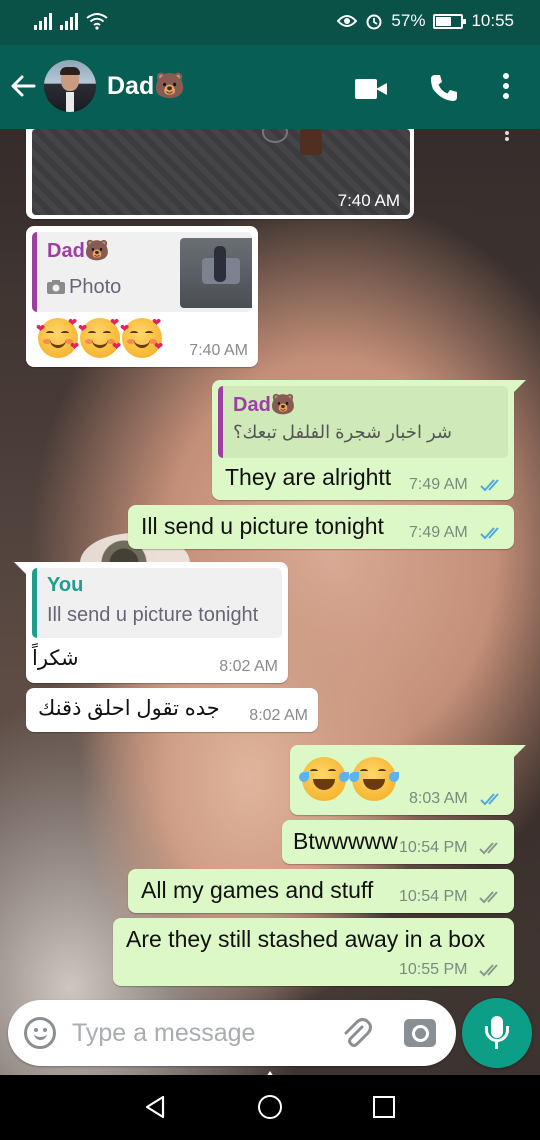 The width and height of the screenshot is (540, 1140). What do you see at coordinates (450, 21) in the screenshot?
I see `battery-icon` at bounding box center [450, 21].